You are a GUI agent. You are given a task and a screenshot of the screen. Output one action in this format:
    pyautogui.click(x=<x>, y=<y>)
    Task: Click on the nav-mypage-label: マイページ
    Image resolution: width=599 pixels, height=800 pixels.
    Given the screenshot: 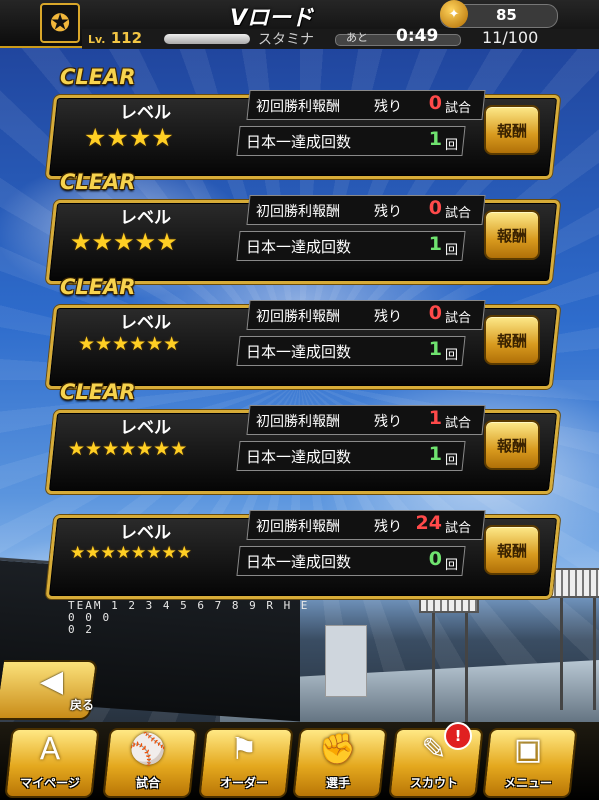 What is the action you would take?
    pyautogui.click(x=50, y=783)
    